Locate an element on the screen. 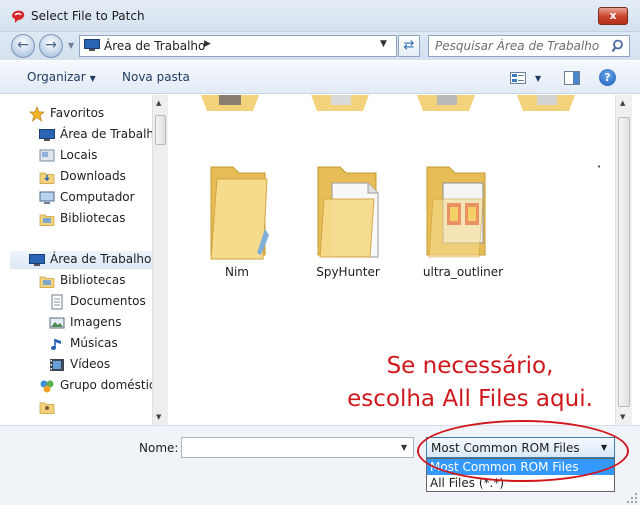  file-name: Nim is located at coordinates (237, 272).